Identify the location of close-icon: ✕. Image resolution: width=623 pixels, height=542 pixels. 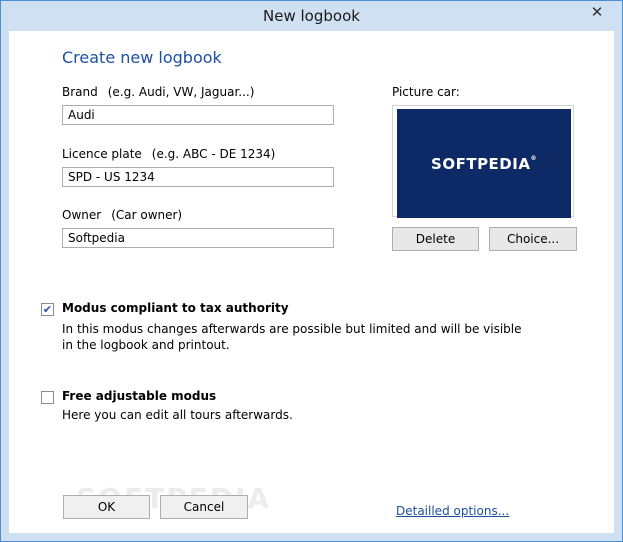
(597, 12).